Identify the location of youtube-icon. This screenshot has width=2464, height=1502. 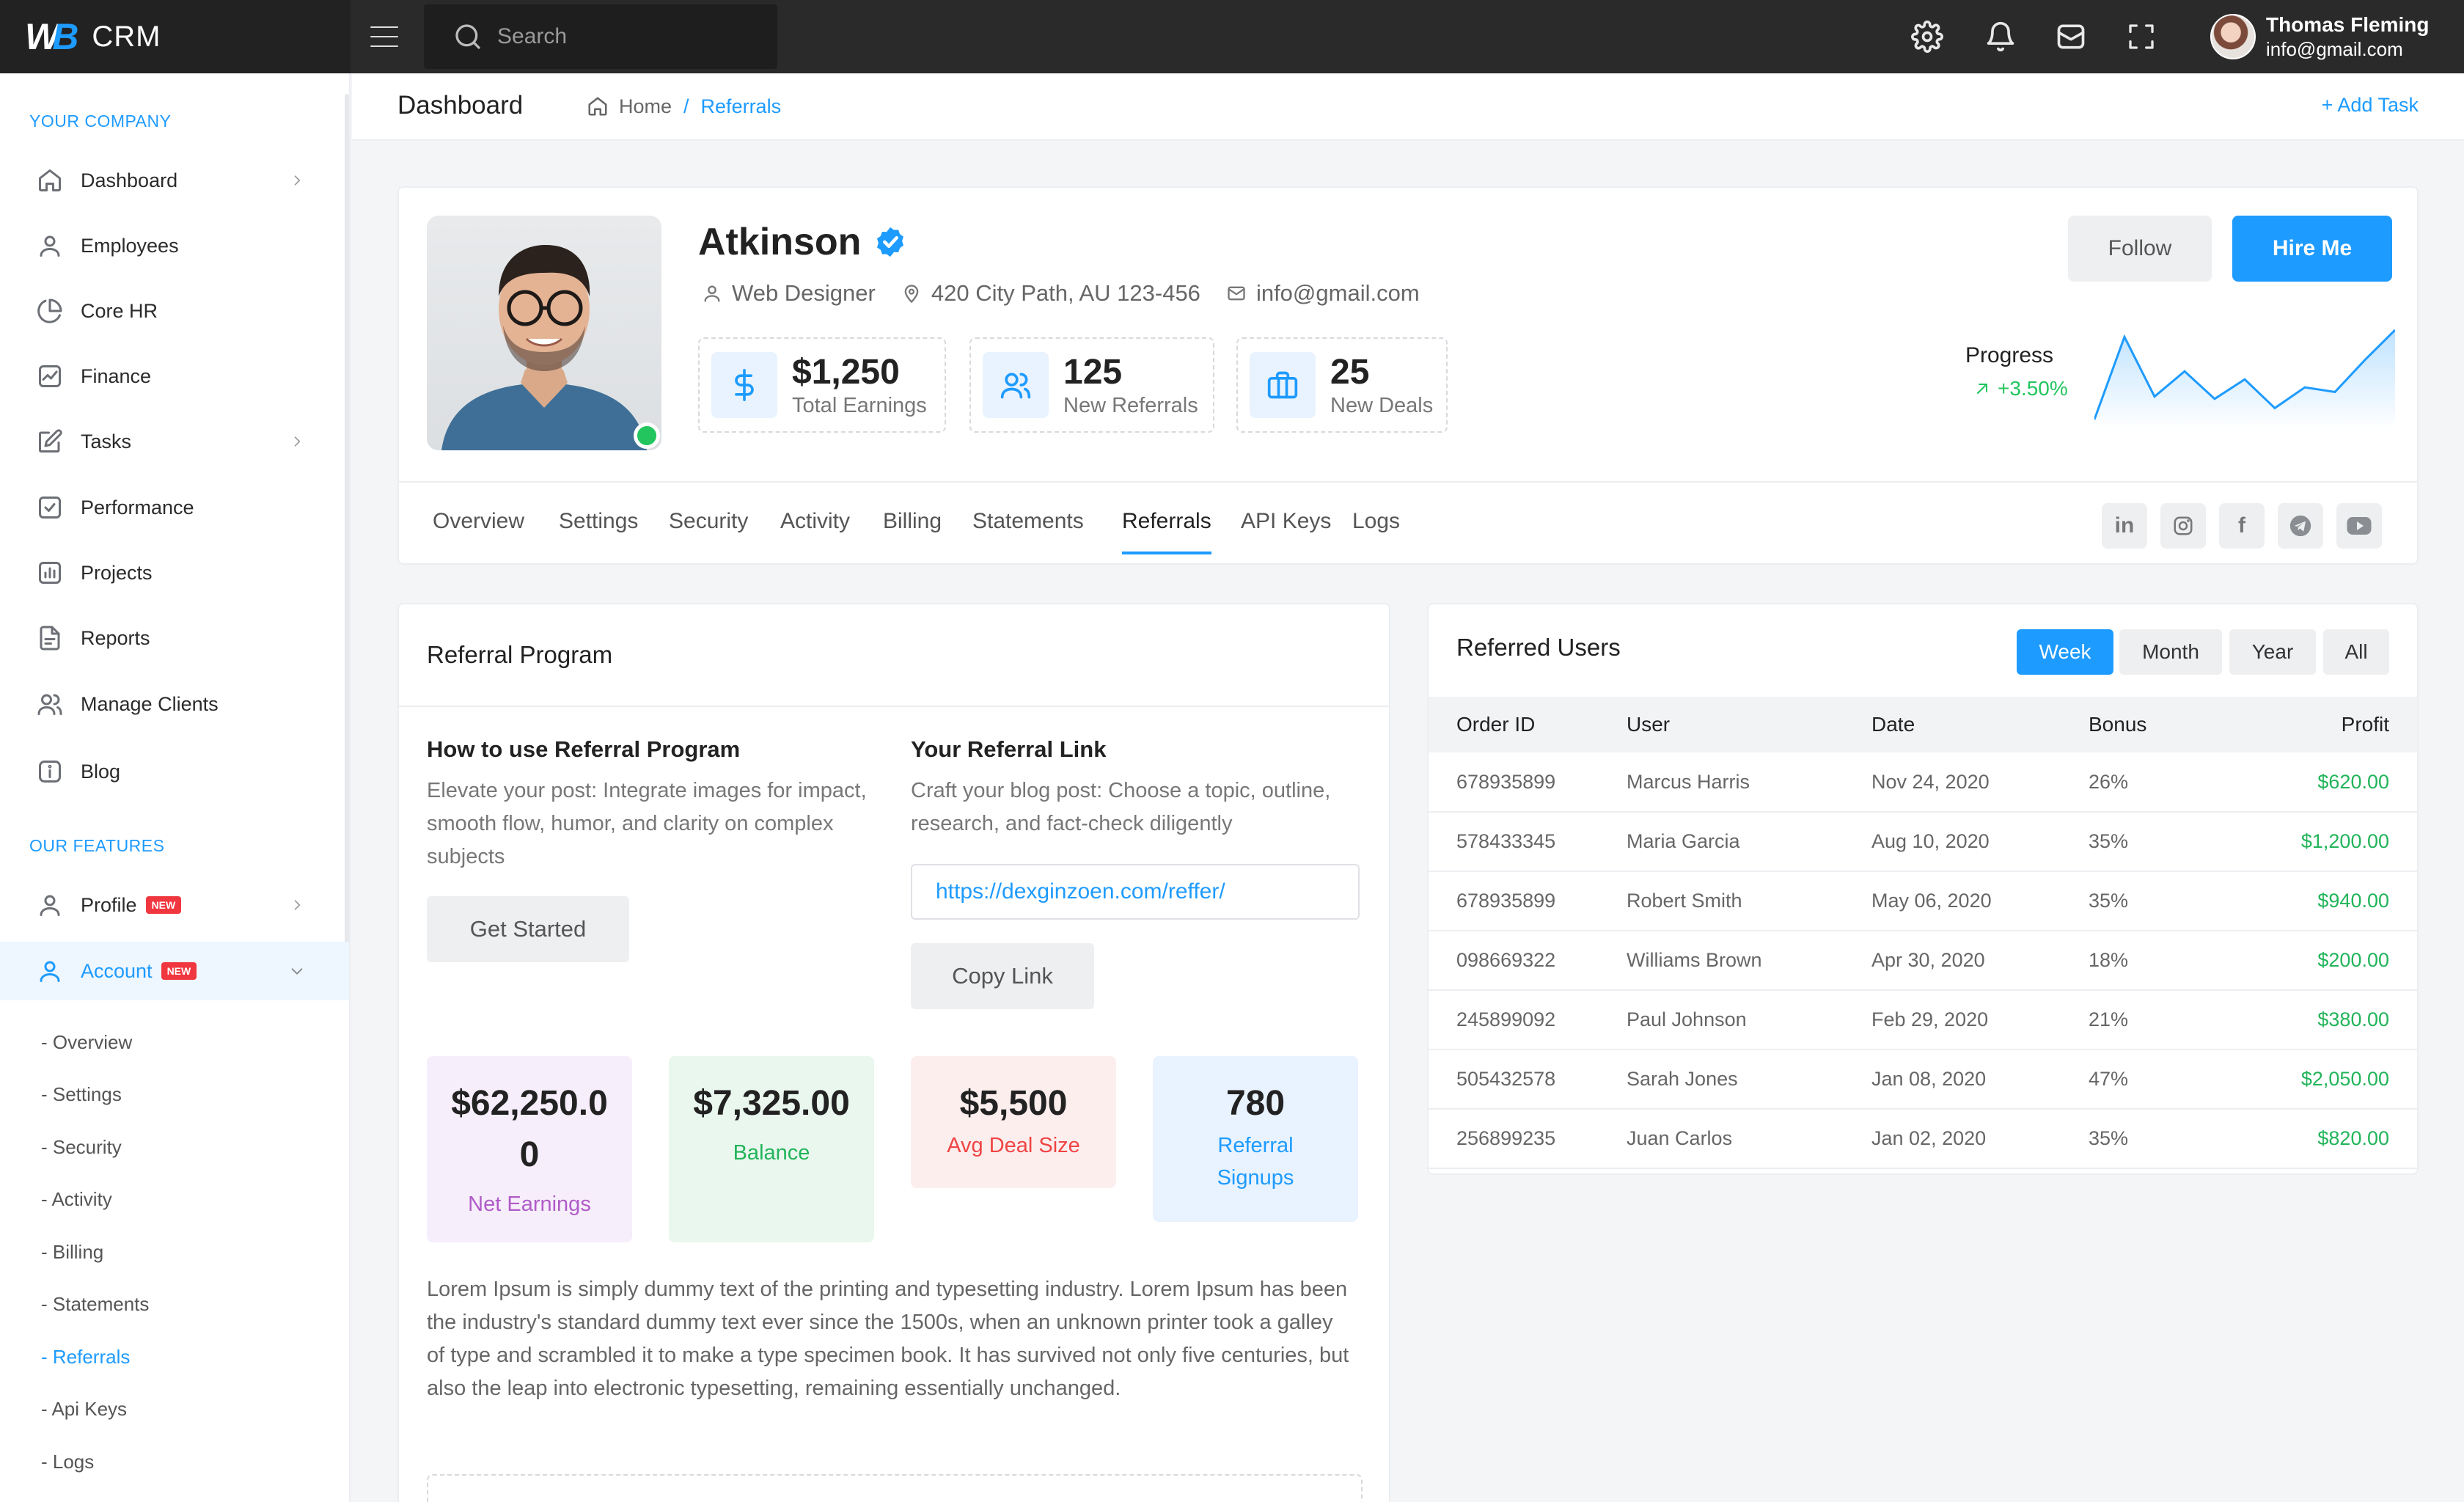
(2359, 526).